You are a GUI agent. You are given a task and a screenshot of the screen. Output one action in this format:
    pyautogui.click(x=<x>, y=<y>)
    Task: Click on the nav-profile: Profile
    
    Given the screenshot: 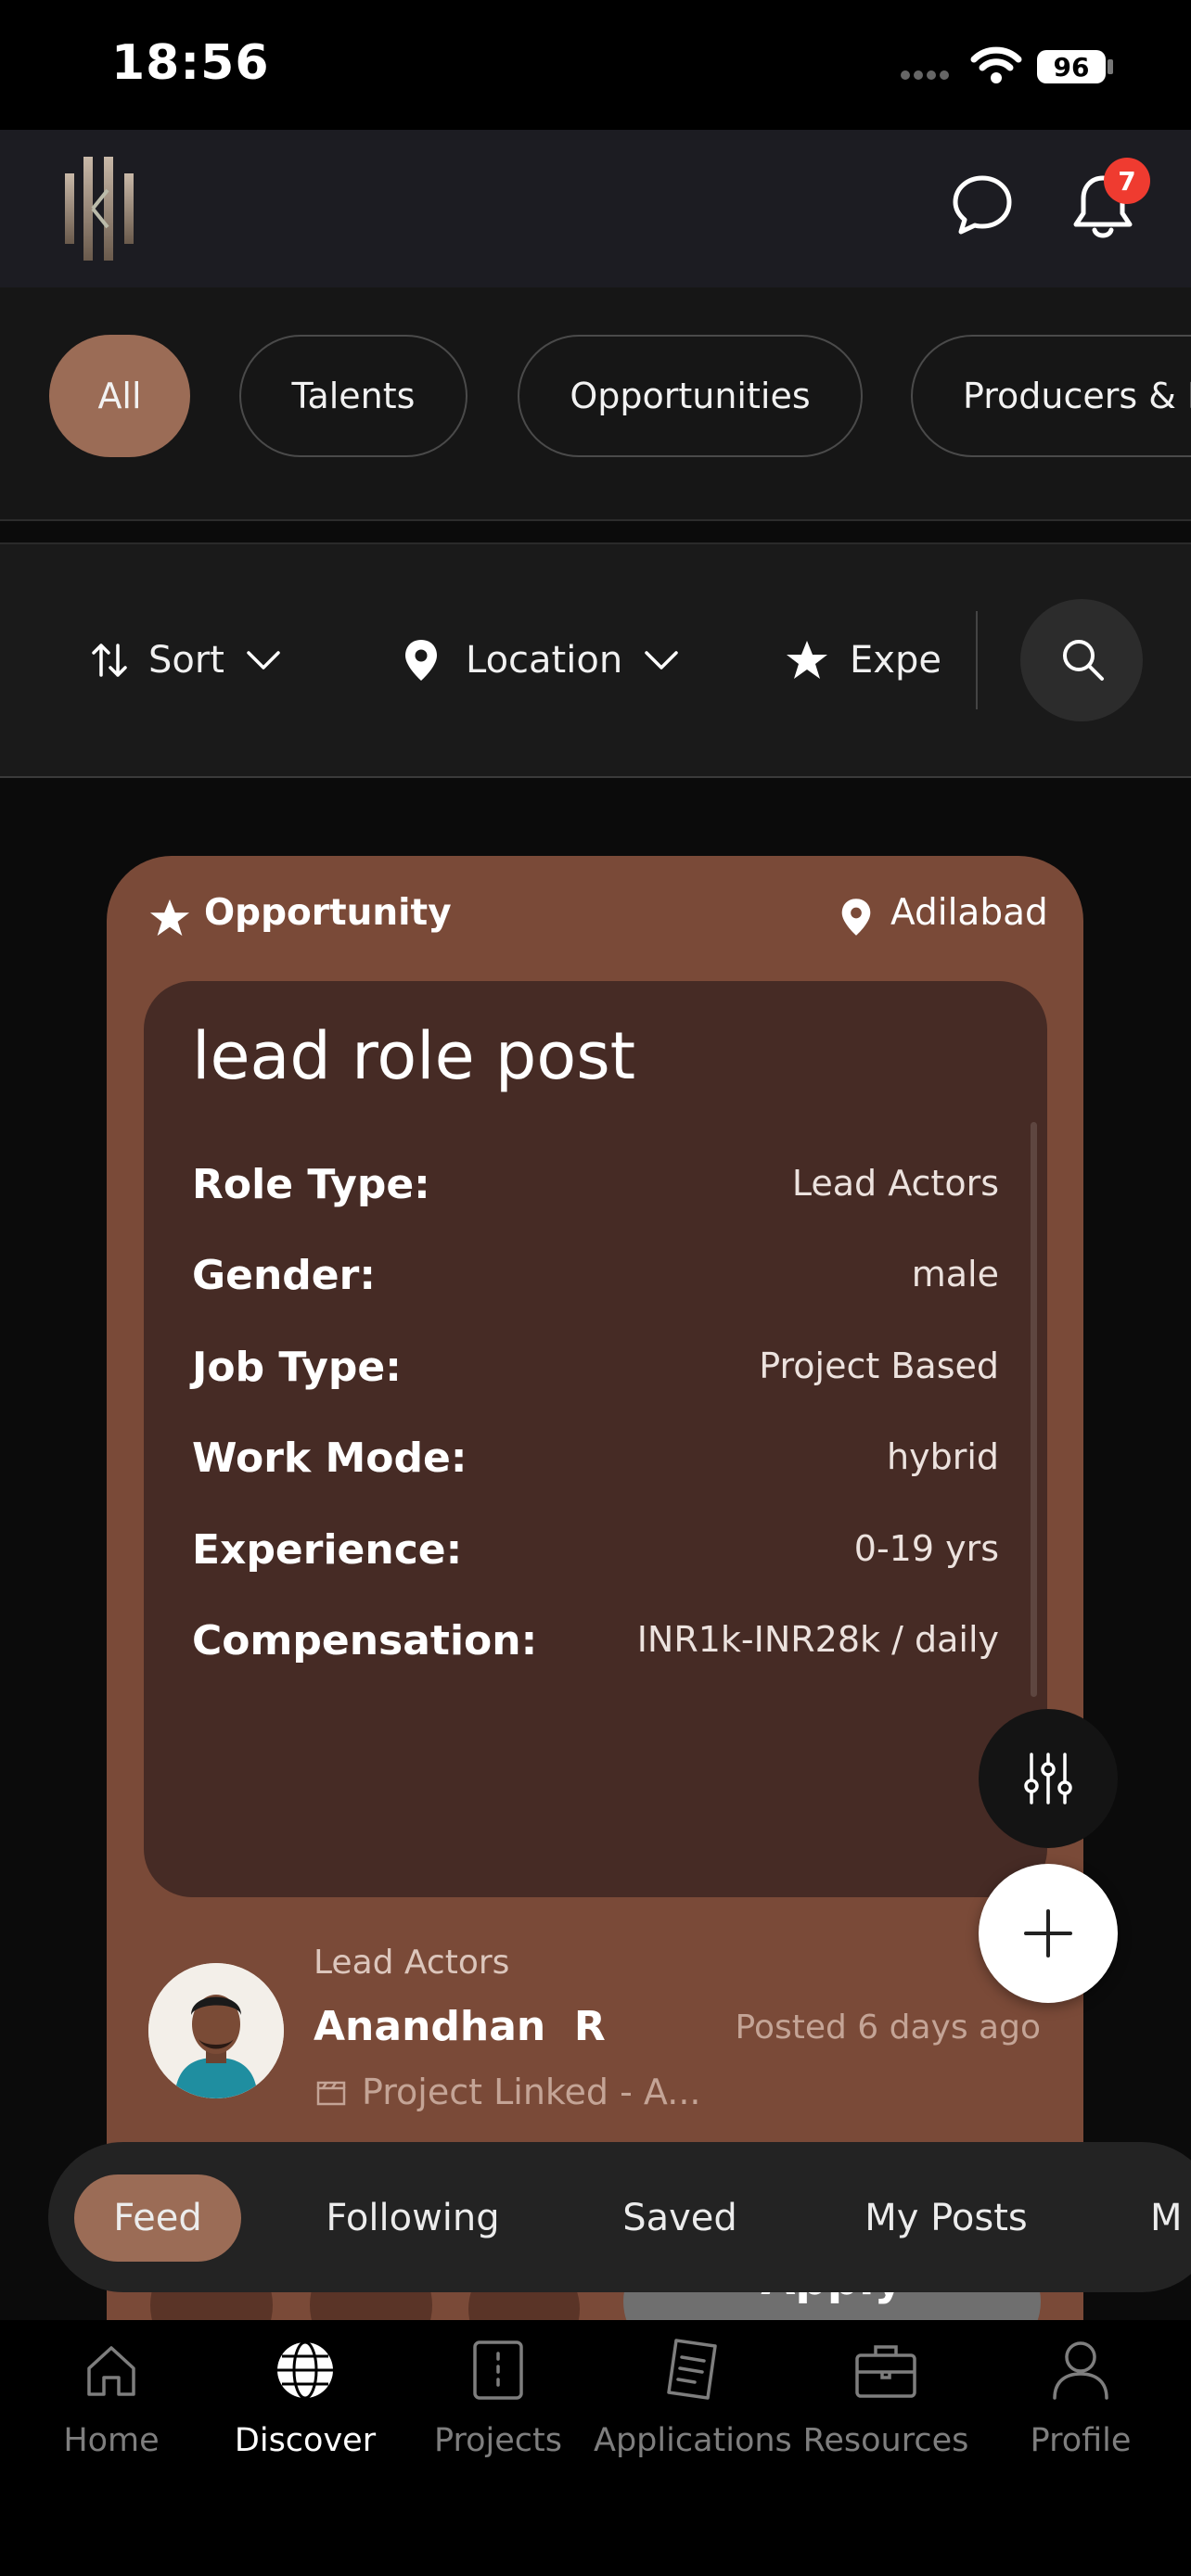 What is the action you would take?
    pyautogui.click(x=1080, y=2440)
    